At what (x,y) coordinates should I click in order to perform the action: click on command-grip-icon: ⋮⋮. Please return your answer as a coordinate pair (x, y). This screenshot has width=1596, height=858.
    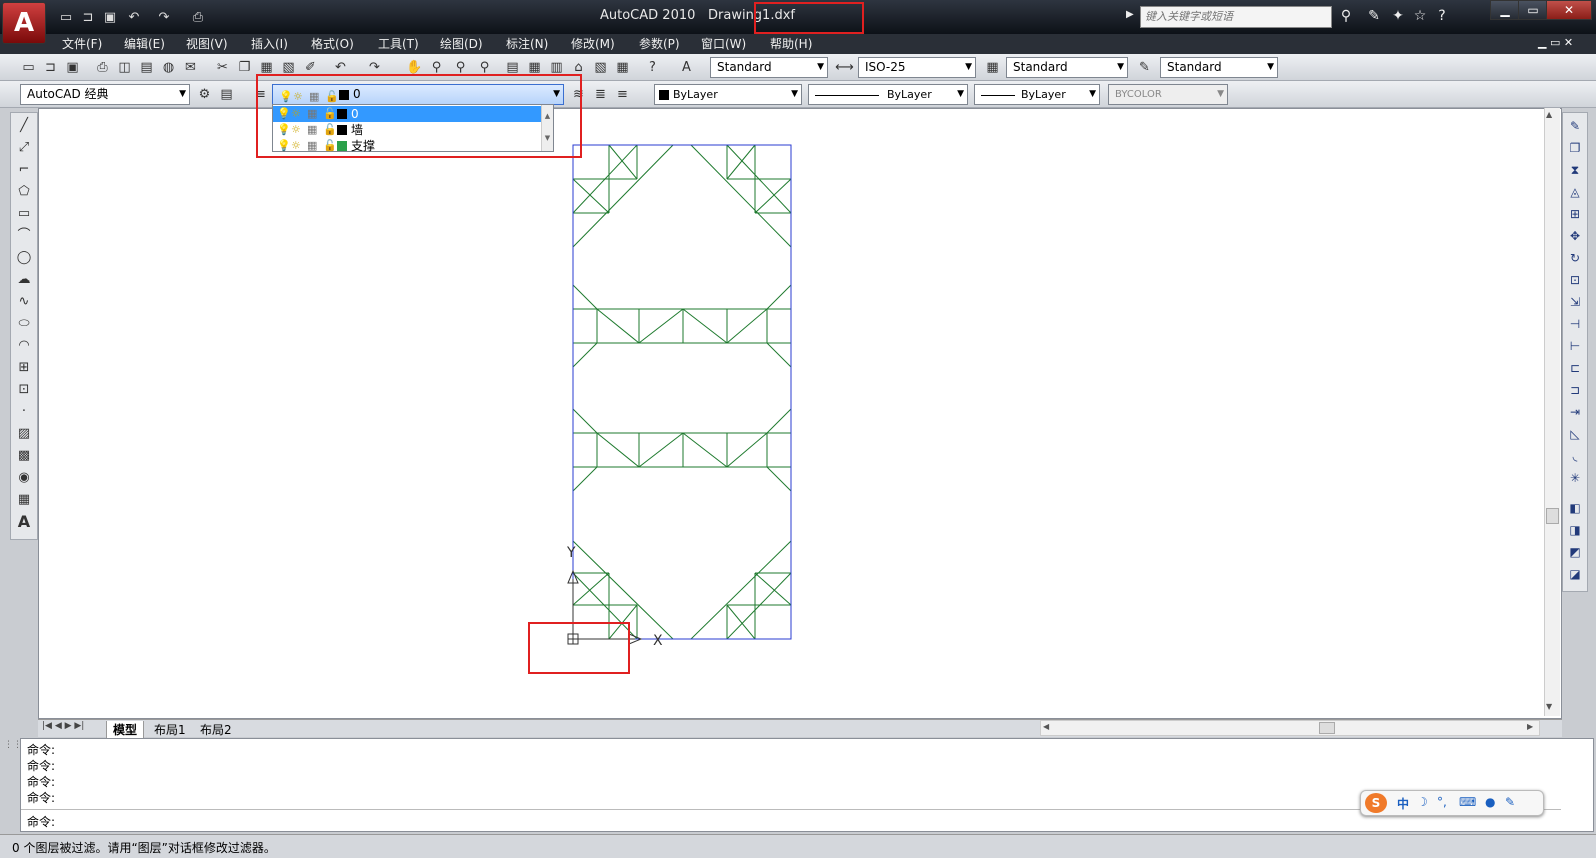
    Looking at the image, I should click on (13, 746).